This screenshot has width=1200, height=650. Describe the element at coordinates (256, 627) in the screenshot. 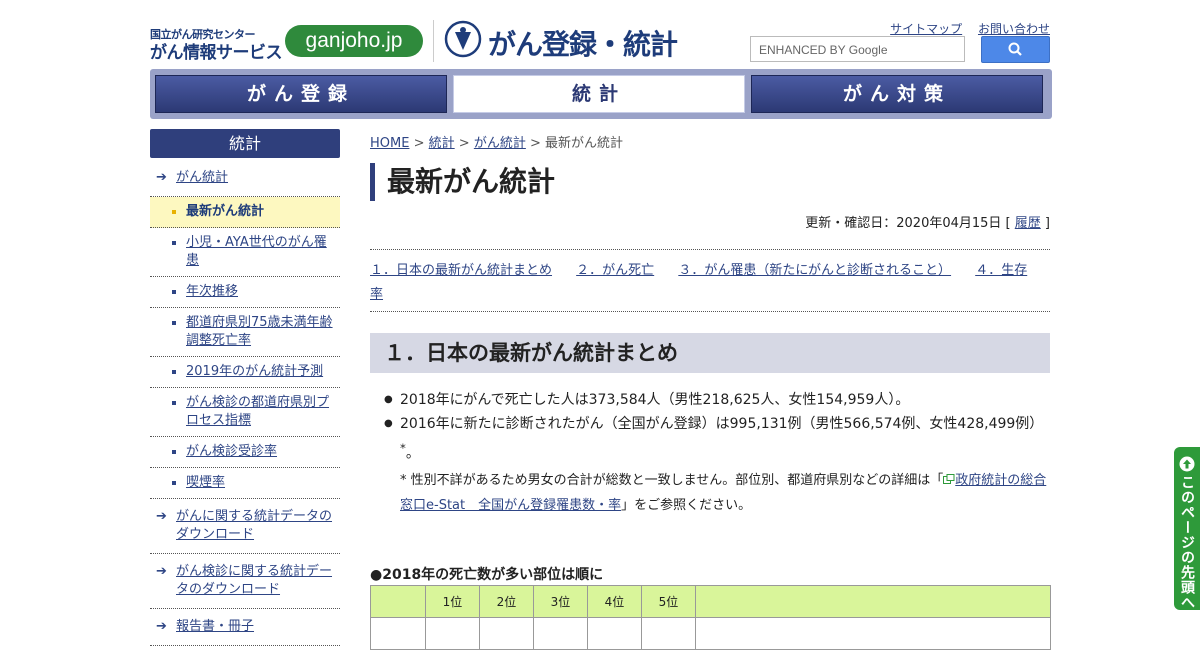

I see `sidebar-item-label: 報告書・冊子` at that location.